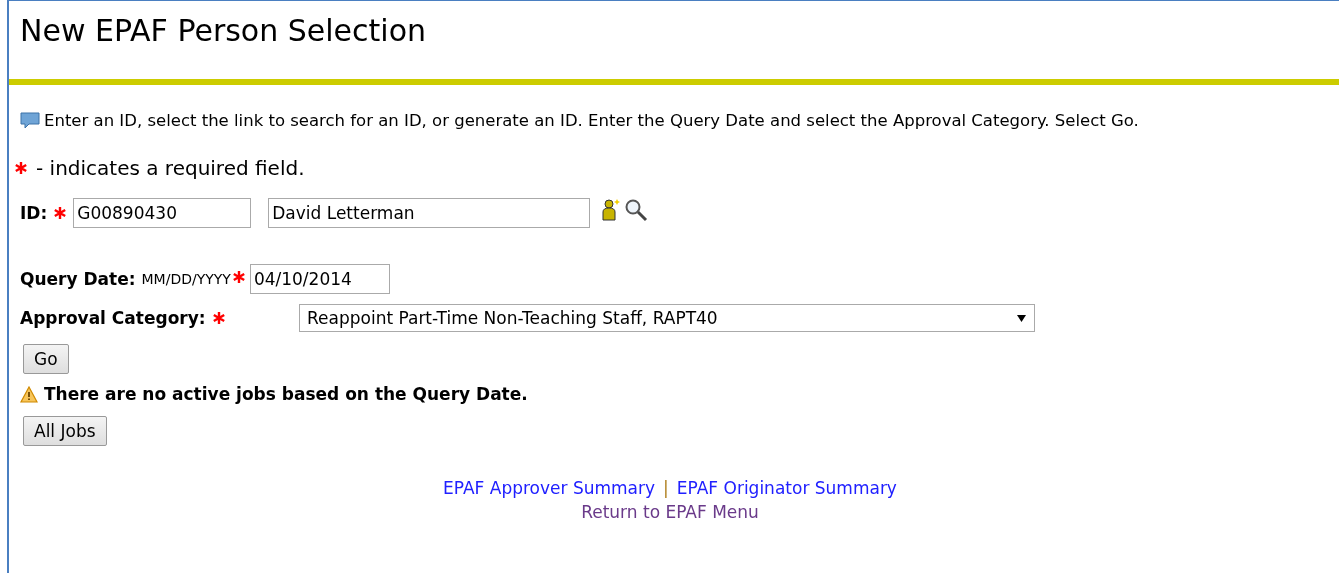 Image resolution: width=1339 pixels, height=573 pixels. Describe the element at coordinates (429, 213) in the screenshot. I see `name-field: David Letterman` at that location.